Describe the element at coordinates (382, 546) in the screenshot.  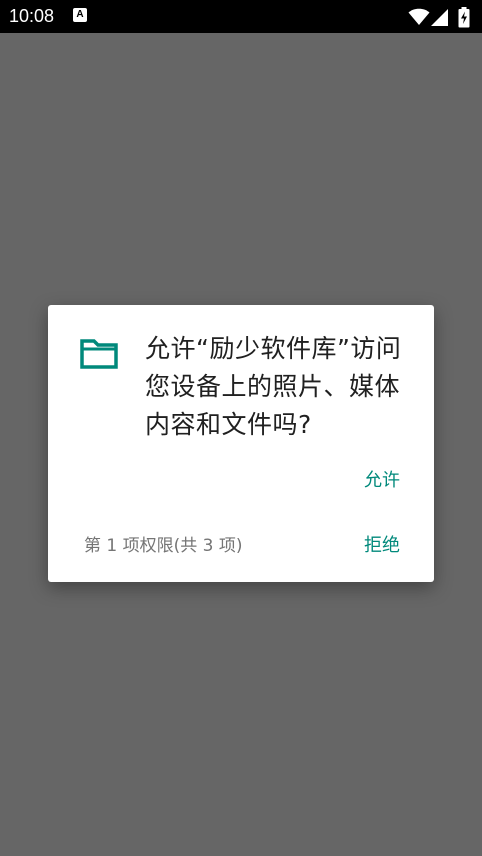
I see `deny-button: 拒绝` at that location.